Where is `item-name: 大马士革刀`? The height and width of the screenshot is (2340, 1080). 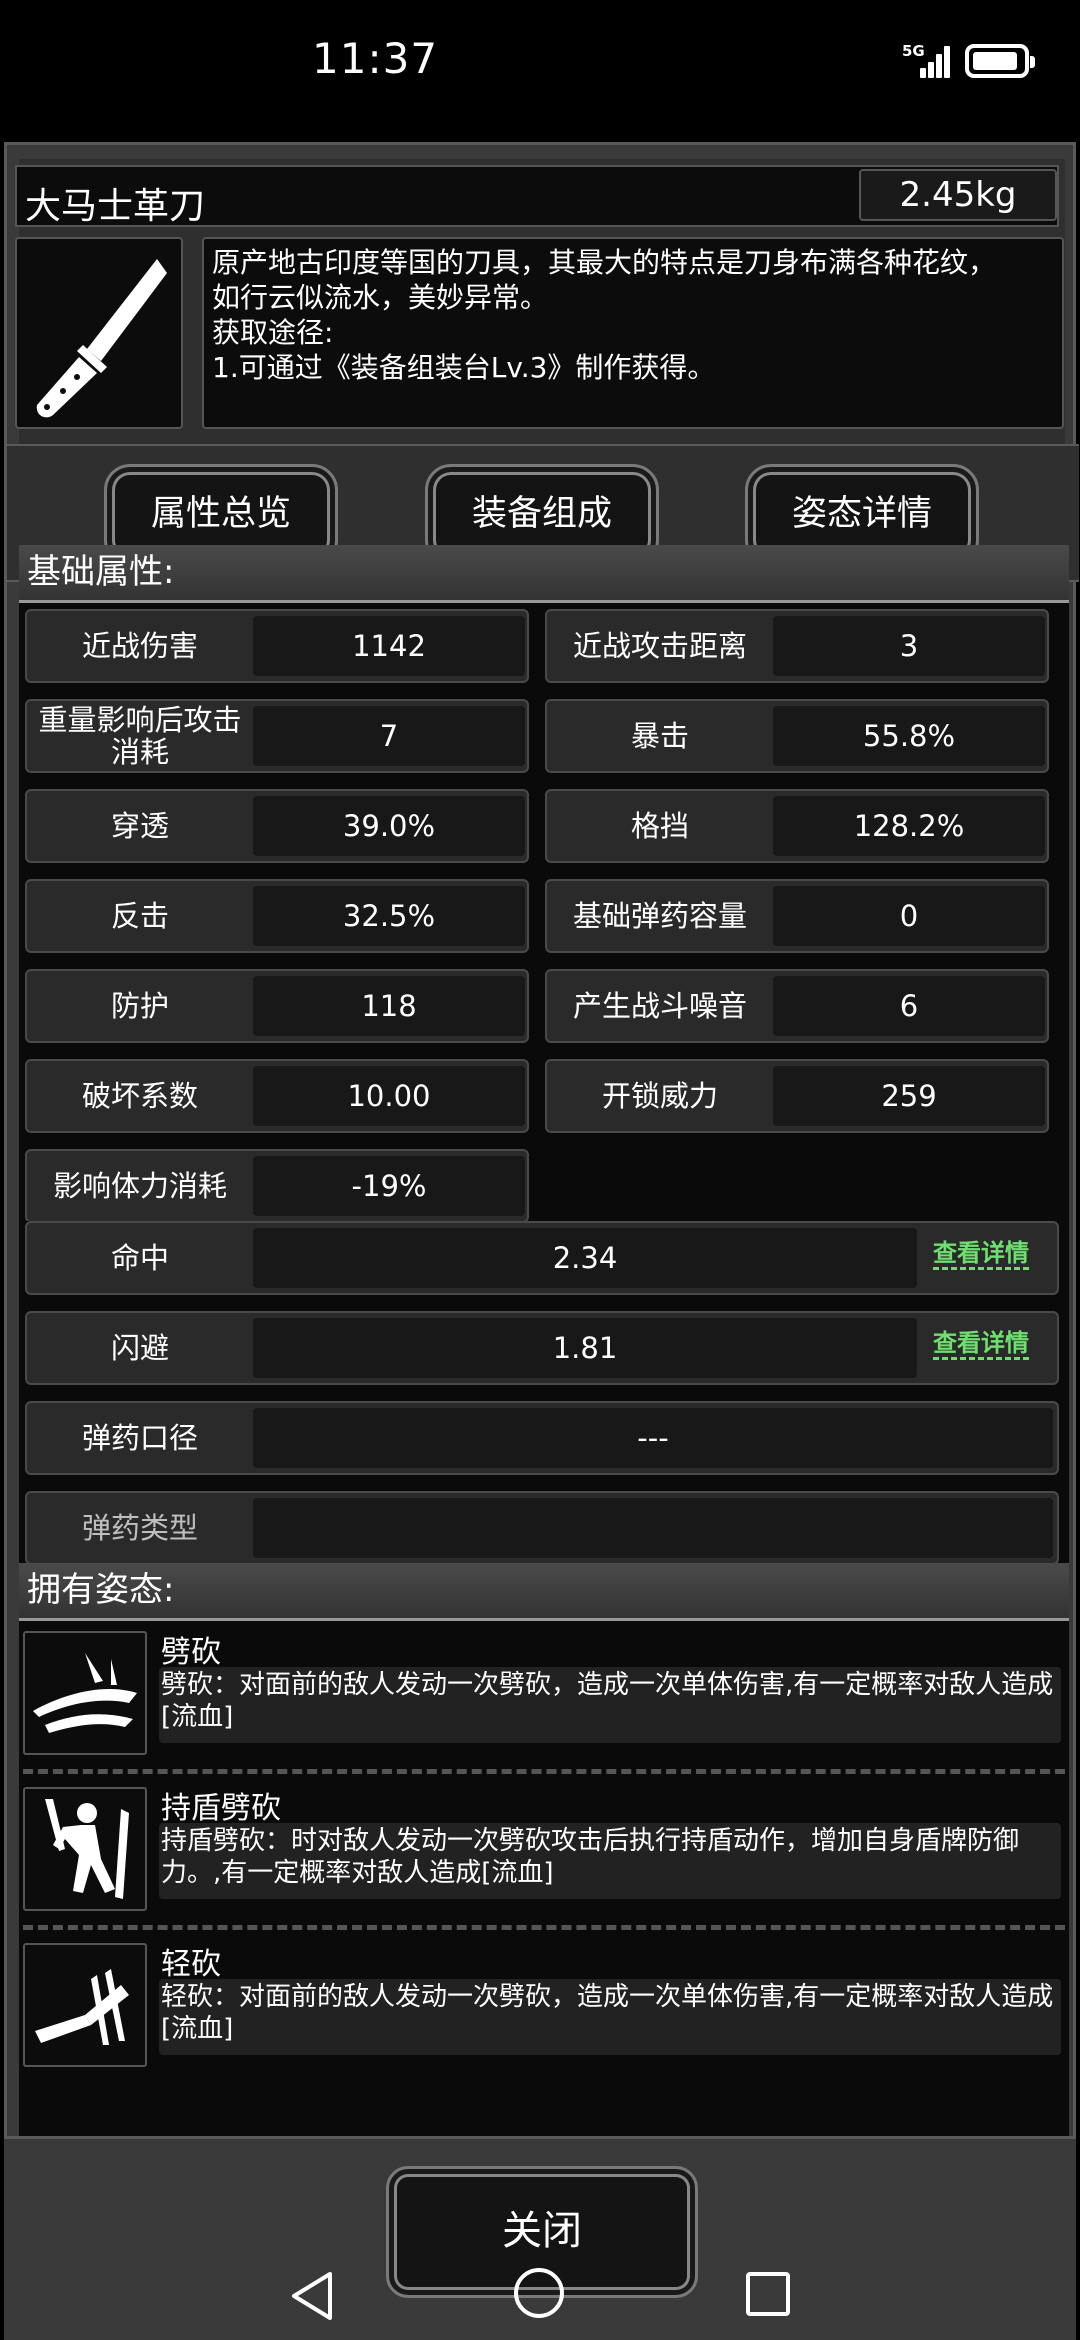 item-name: 大马士革刀 is located at coordinates (115, 206).